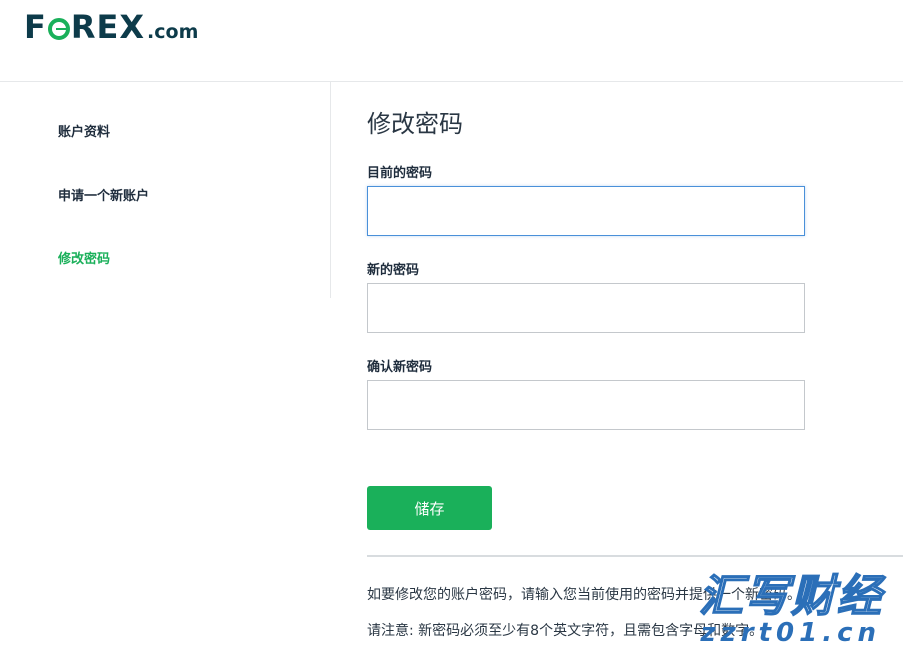 Image resolution: width=903 pixels, height=652 pixels. Describe the element at coordinates (635, 556) in the screenshot. I see `divider` at that location.